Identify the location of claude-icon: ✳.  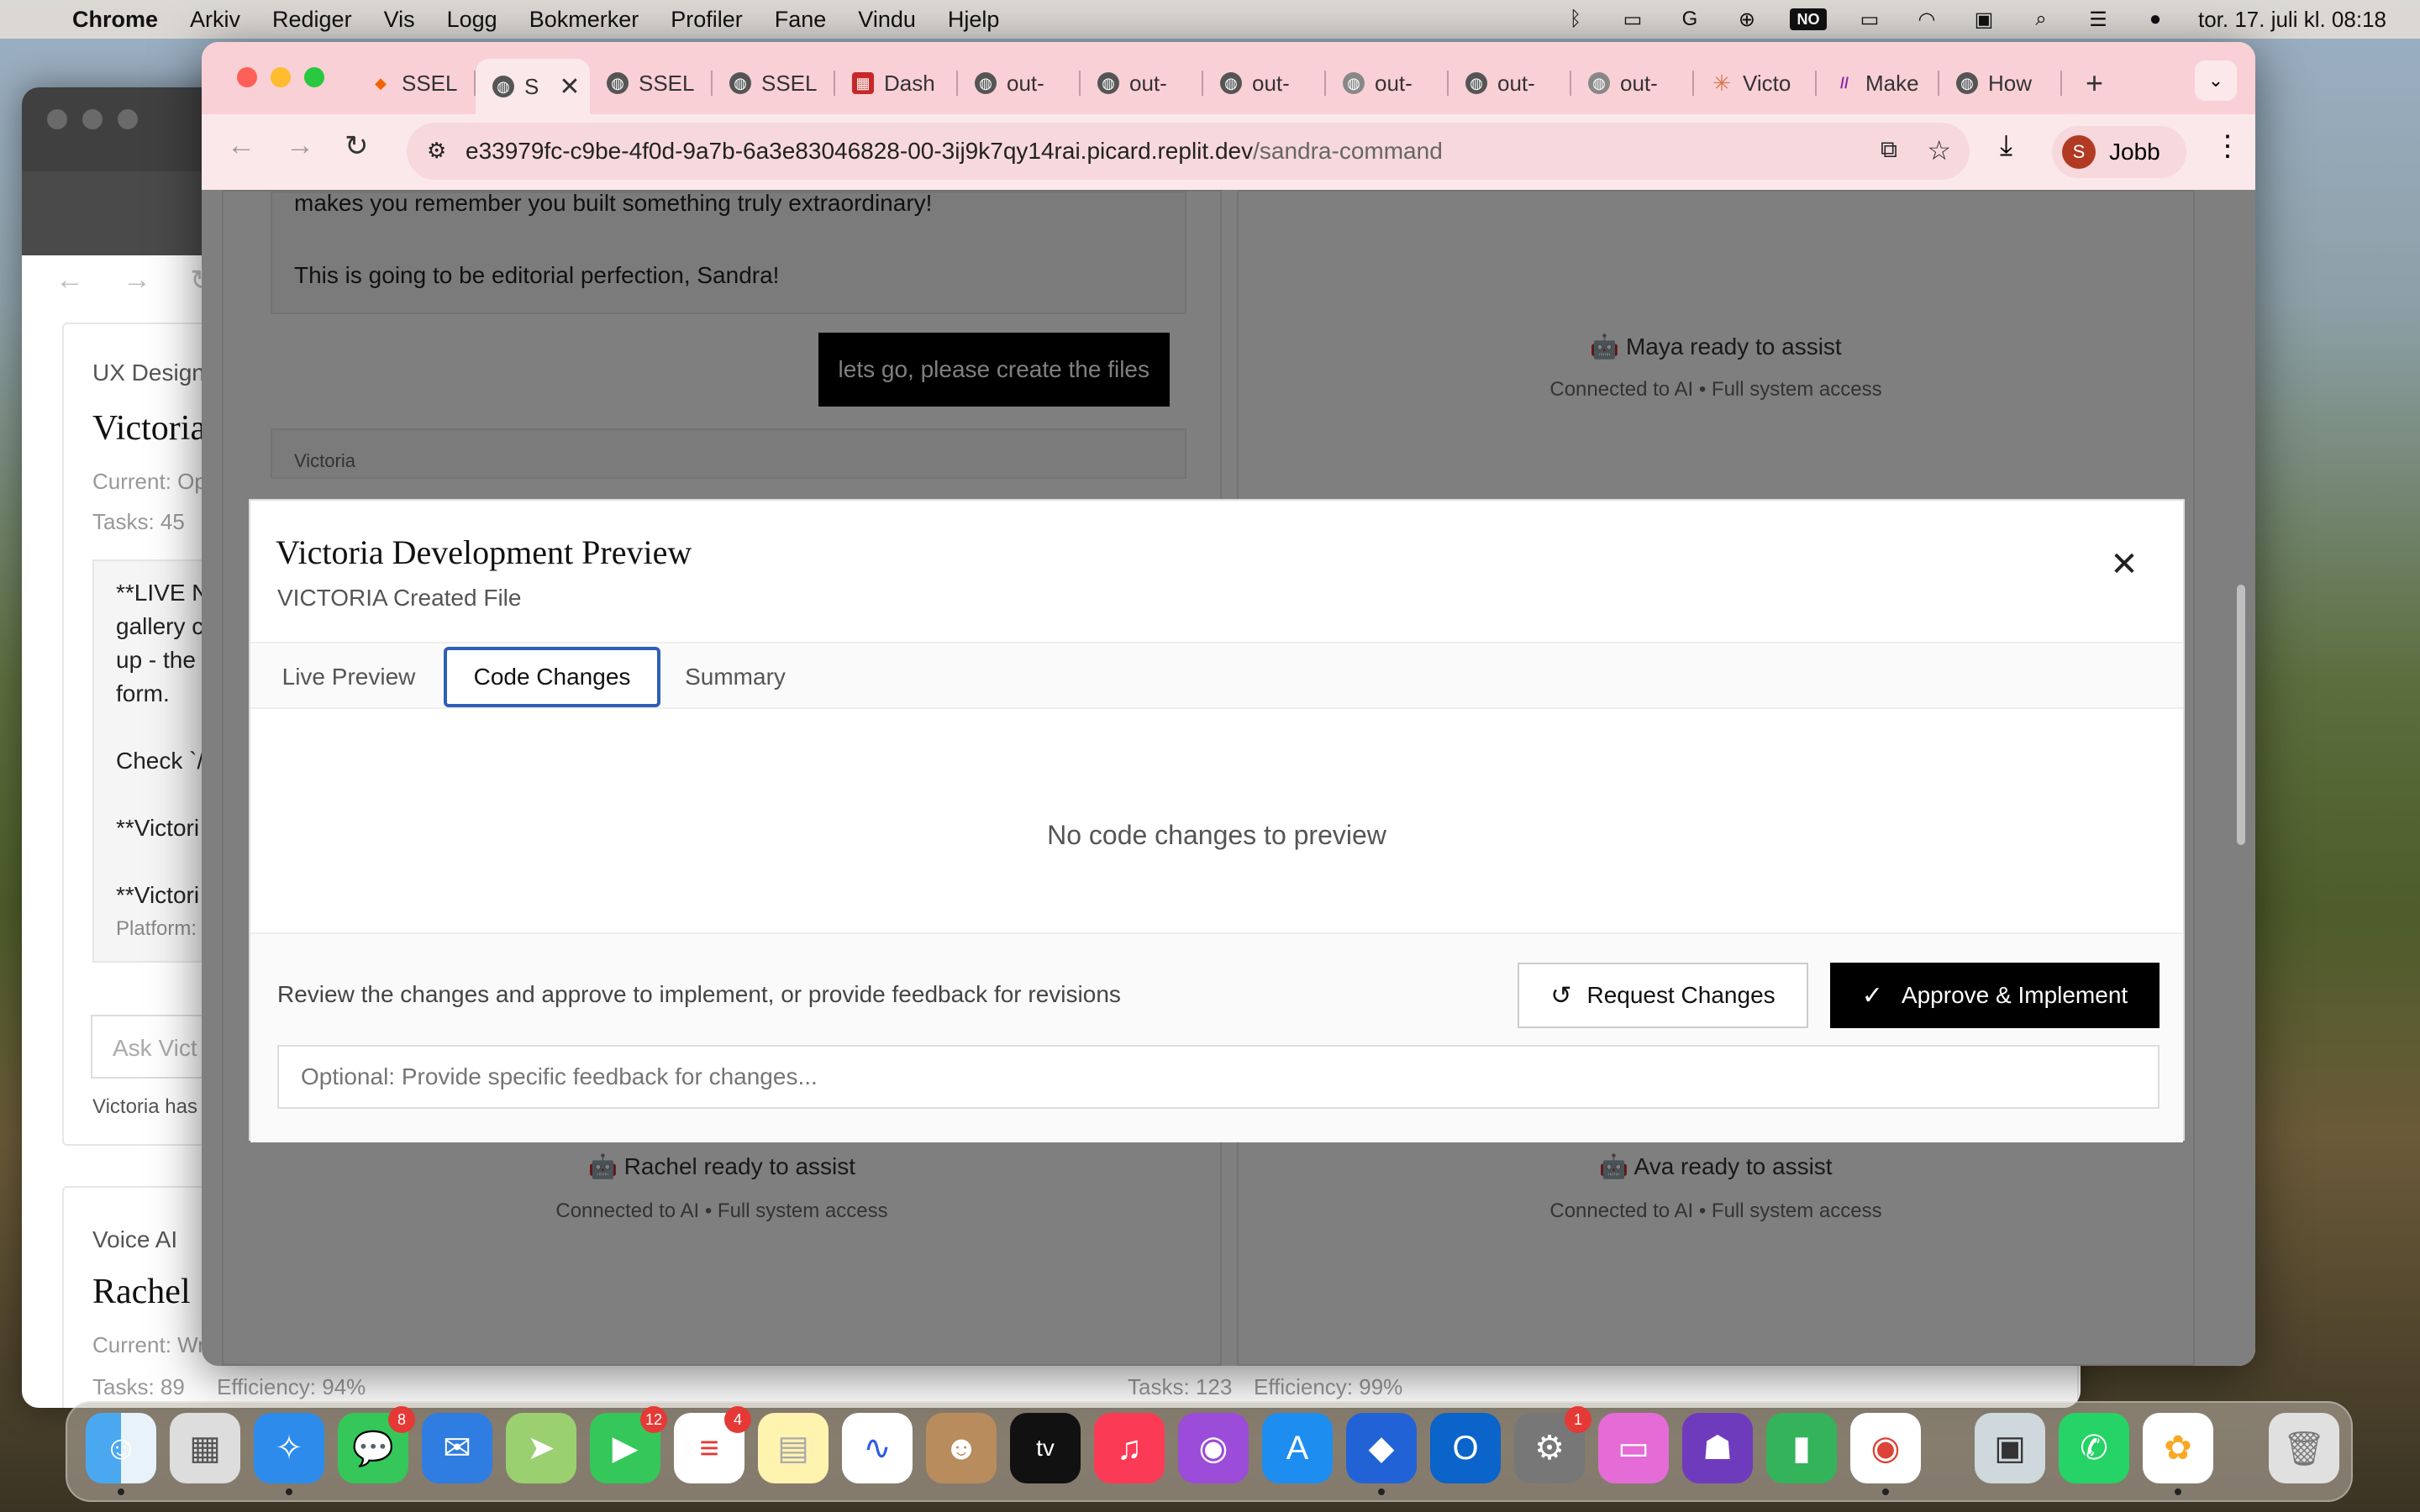
(1722, 83).